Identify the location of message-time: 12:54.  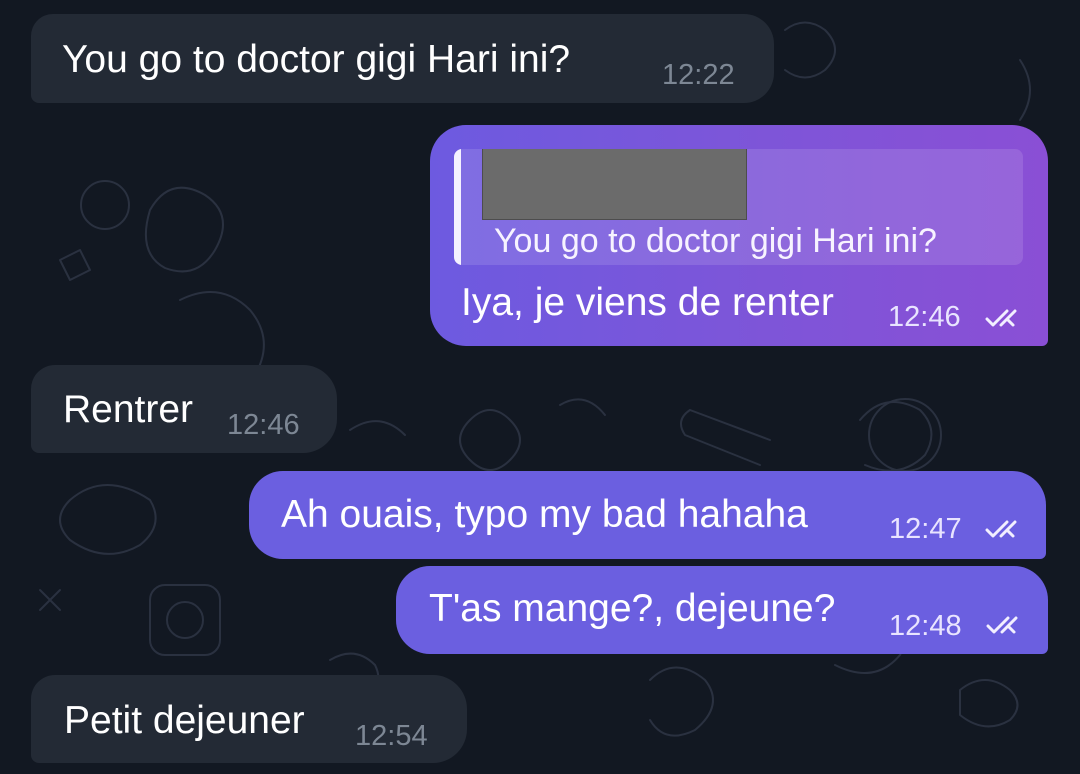
(391, 736).